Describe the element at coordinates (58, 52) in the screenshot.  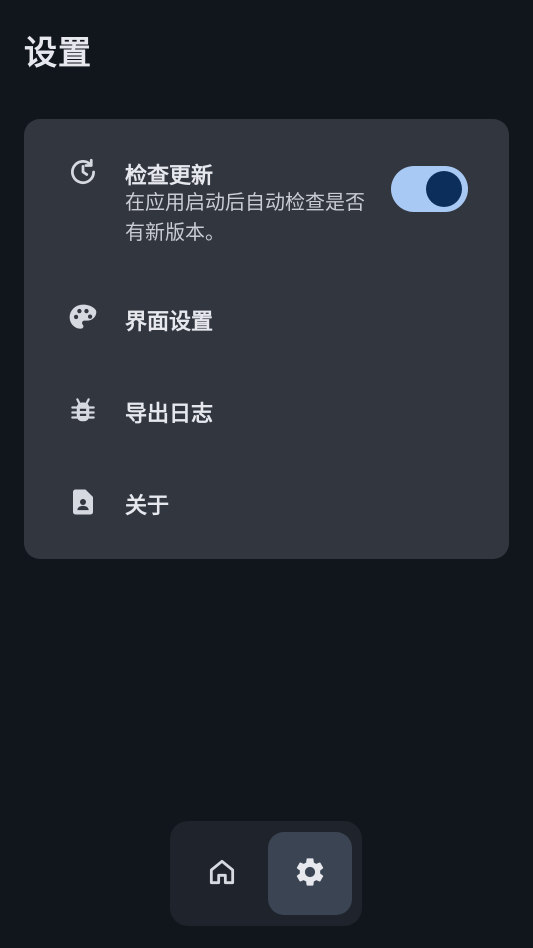
I see `page-title: 设置` at that location.